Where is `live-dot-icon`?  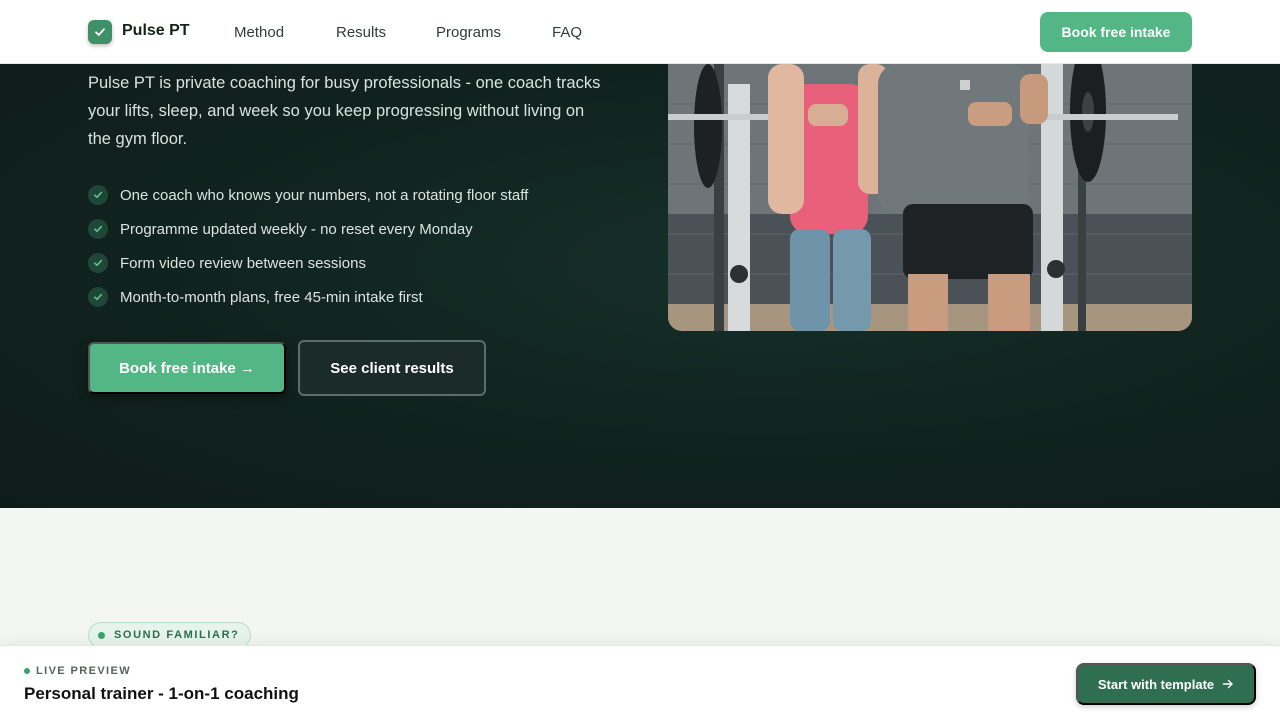
live-dot-icon is located at coordinates (27, 671).